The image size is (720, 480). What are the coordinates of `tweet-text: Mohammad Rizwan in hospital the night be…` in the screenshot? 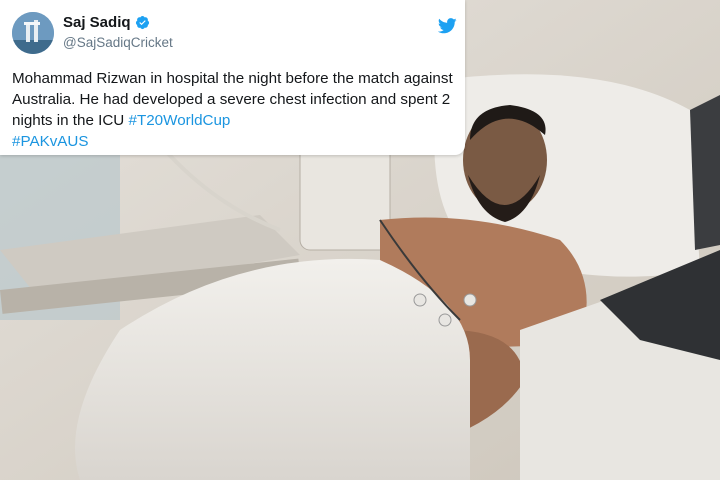 It's located at (236, 110).